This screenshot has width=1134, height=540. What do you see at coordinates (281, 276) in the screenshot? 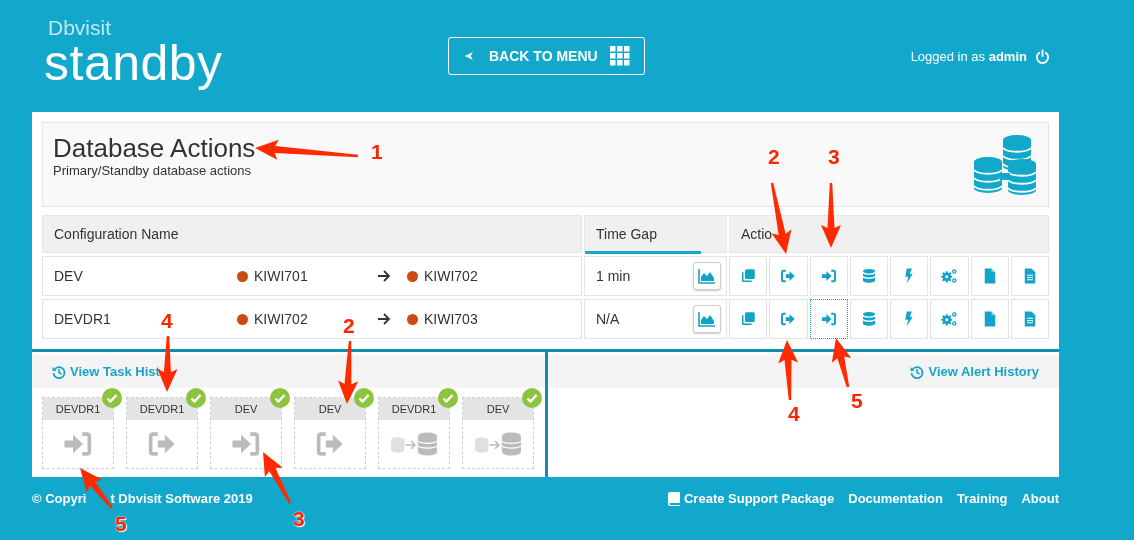
I see `primary-database: KIWI701` at bounding box center [281, 276].